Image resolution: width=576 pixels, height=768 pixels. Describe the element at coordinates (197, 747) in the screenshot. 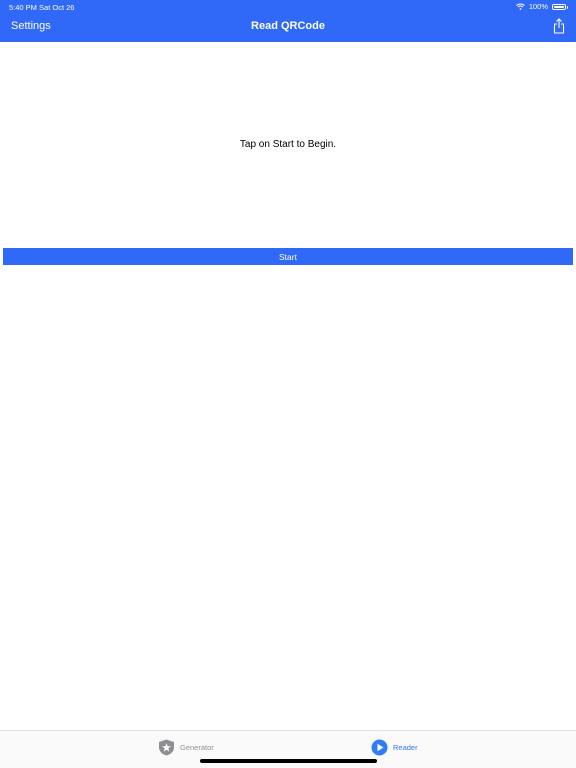

I see `tab-generator-label: Generator` at that location.